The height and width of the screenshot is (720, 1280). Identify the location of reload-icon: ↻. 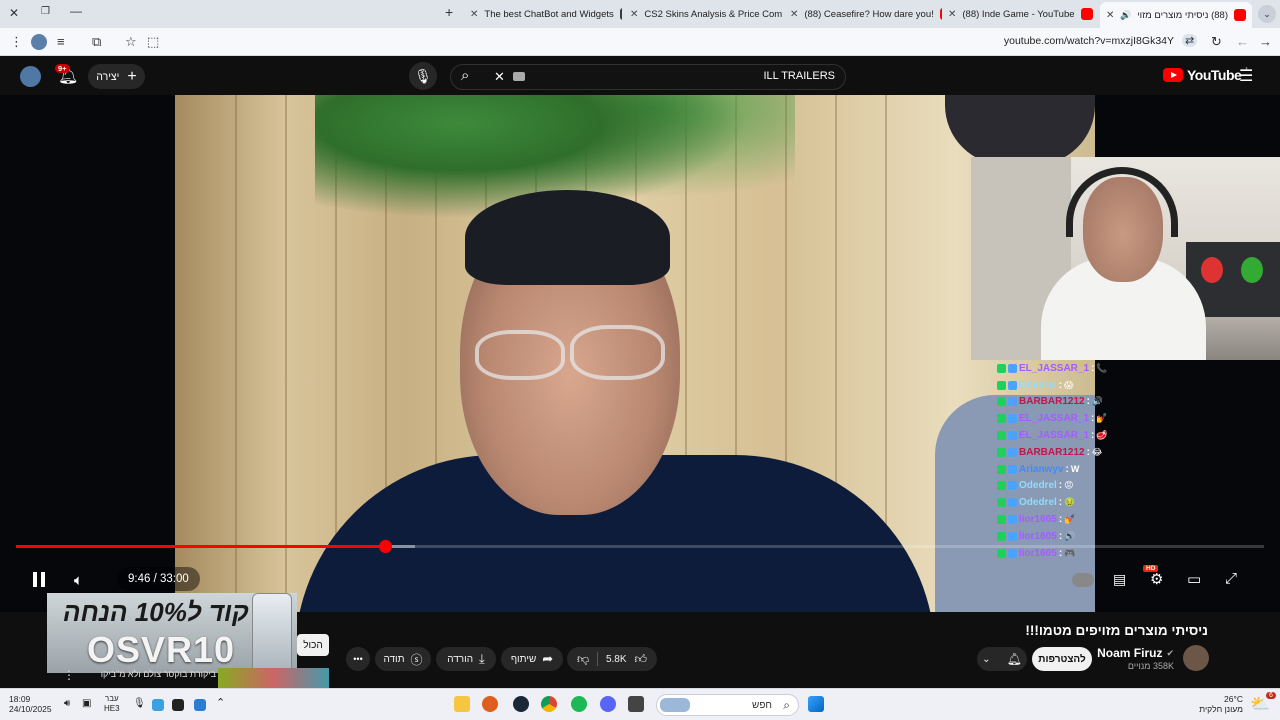
(1216, 42).